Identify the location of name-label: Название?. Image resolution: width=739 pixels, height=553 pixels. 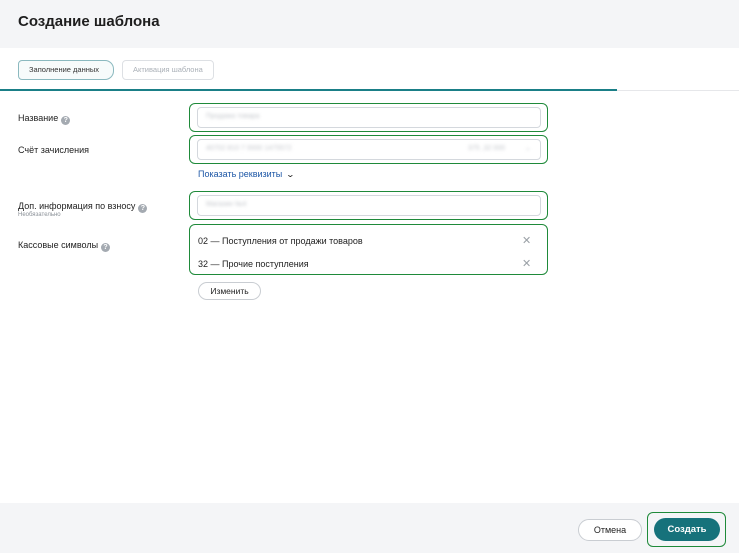
(44, 119).